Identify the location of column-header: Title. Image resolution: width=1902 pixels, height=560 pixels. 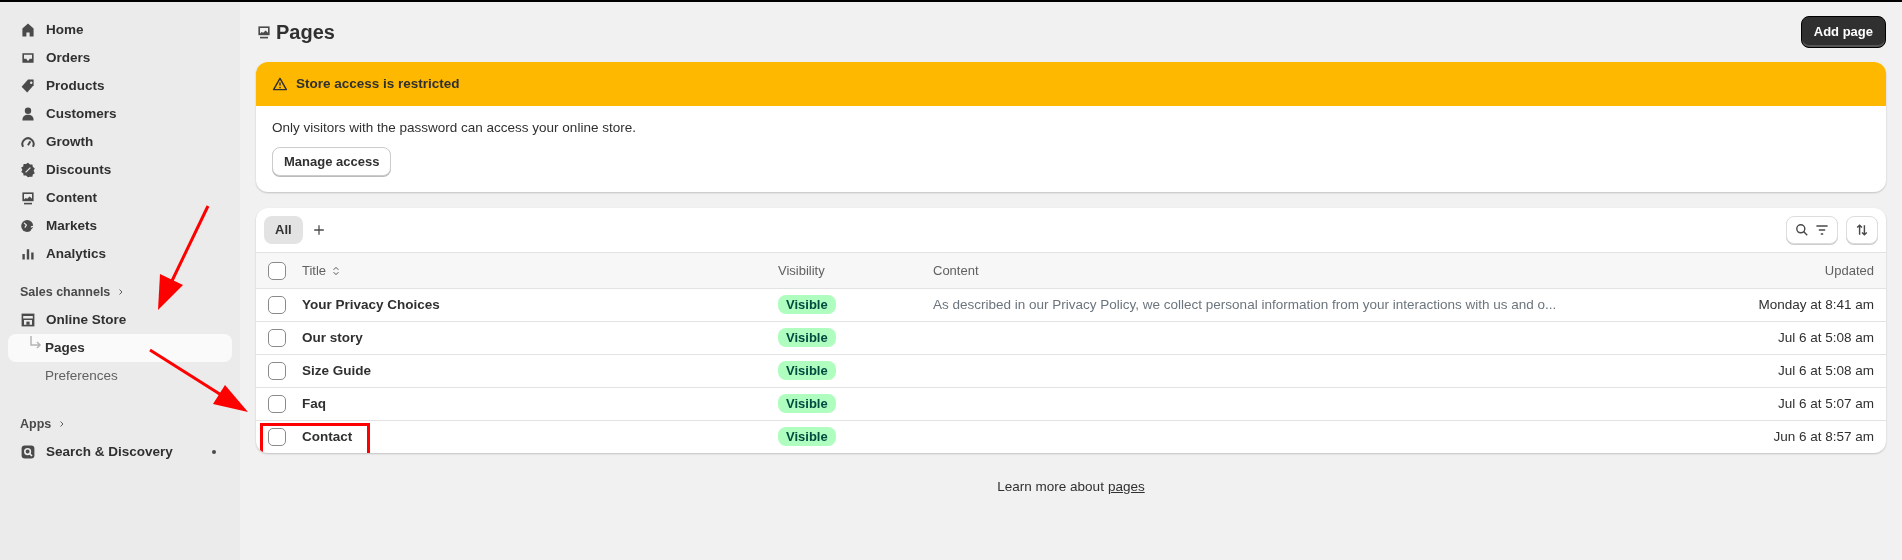
(314, 270).